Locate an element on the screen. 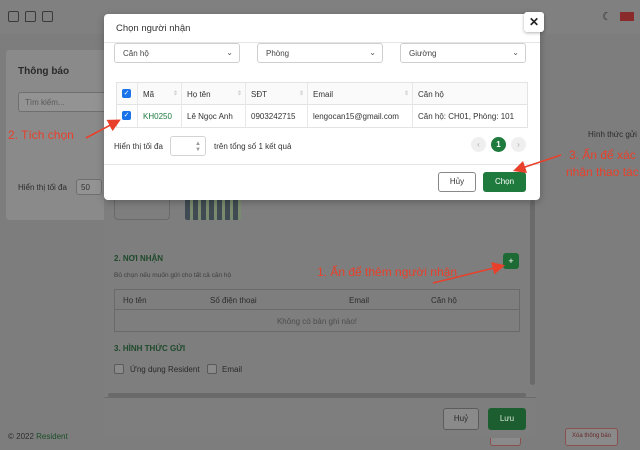  arrow-step3 is located at coordinates (537, 164).